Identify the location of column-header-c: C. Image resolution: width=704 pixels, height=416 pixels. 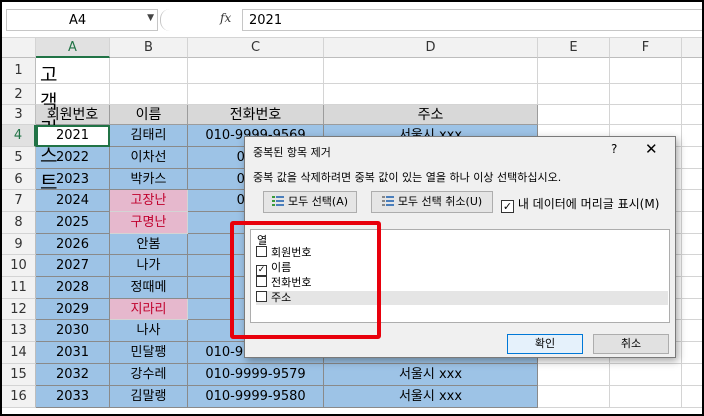
(256, 48).